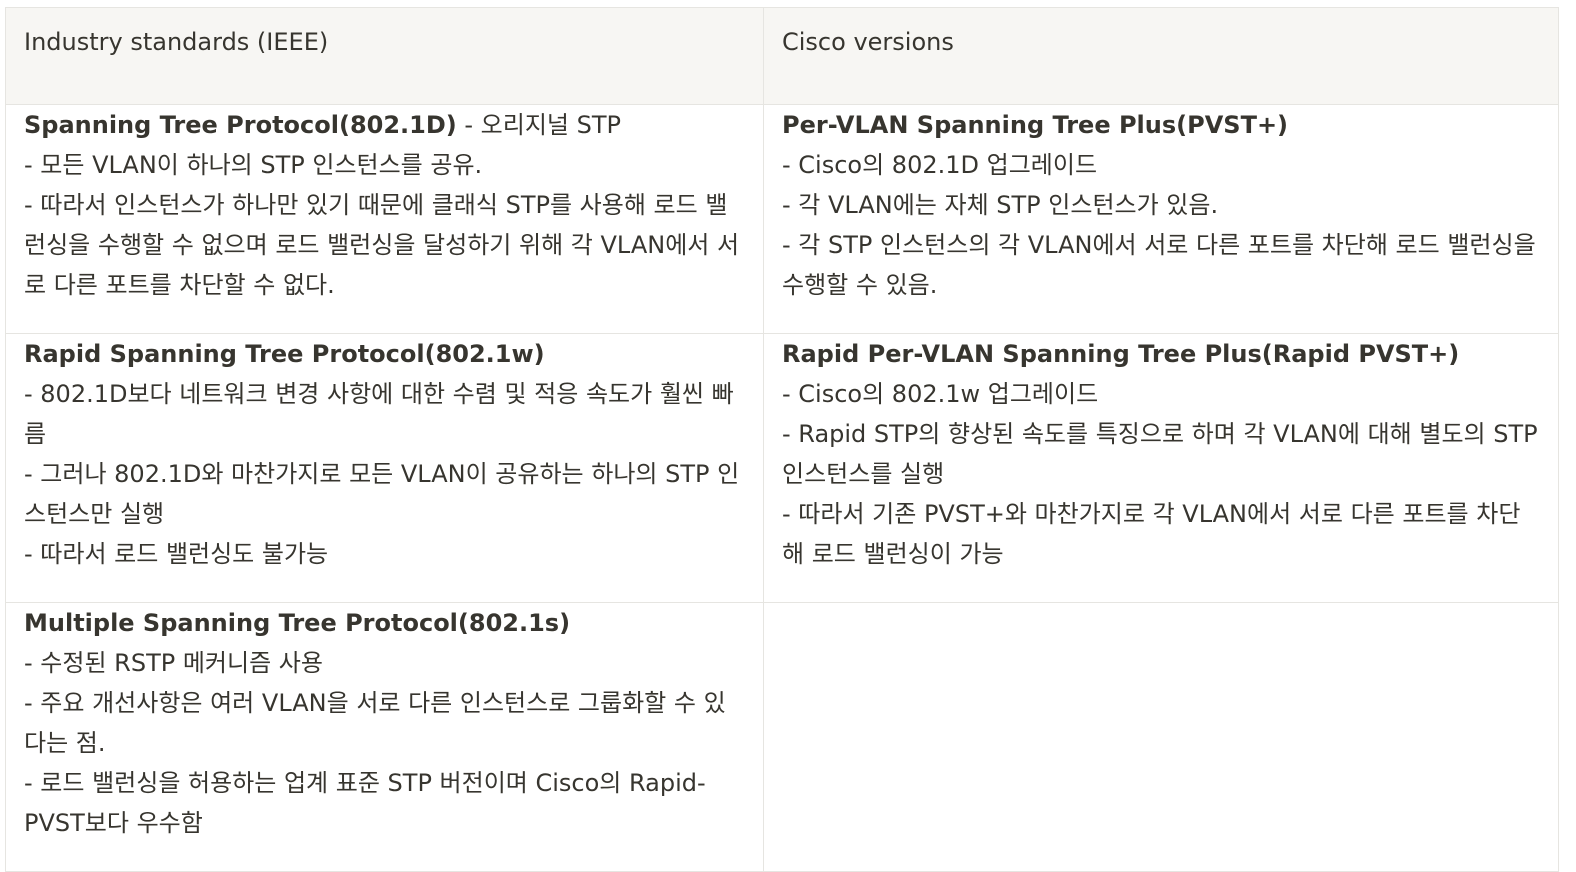 This screenshot has width=1576, height=872. What do you see at coordinates (1161, 56) in the screenshot?
I see `header-cisco: Cisco versions` at bounding box center [1161, 56].